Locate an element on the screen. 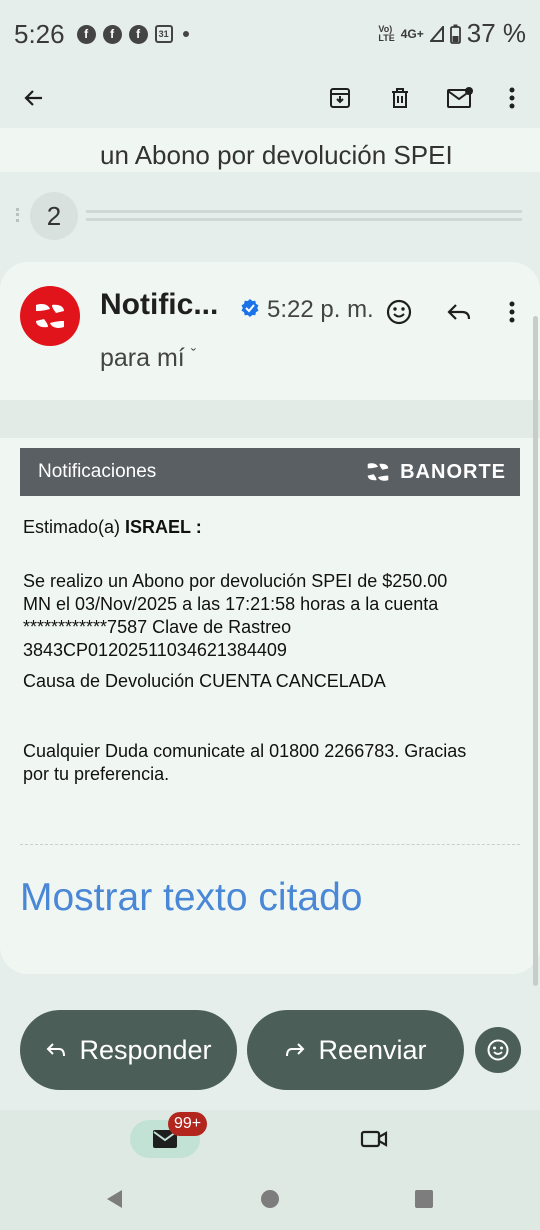 The width and height of the screenshot is (540, 1230). scrollbar is located at coordinates (535, 651).